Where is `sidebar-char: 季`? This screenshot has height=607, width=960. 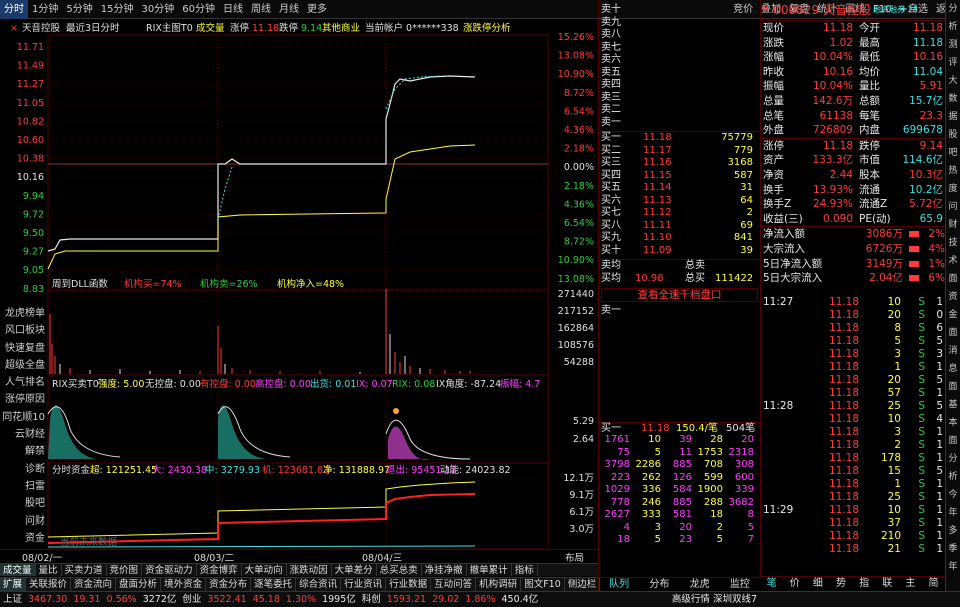
sidebar-char: 季 is located at coordinates (953, 549).